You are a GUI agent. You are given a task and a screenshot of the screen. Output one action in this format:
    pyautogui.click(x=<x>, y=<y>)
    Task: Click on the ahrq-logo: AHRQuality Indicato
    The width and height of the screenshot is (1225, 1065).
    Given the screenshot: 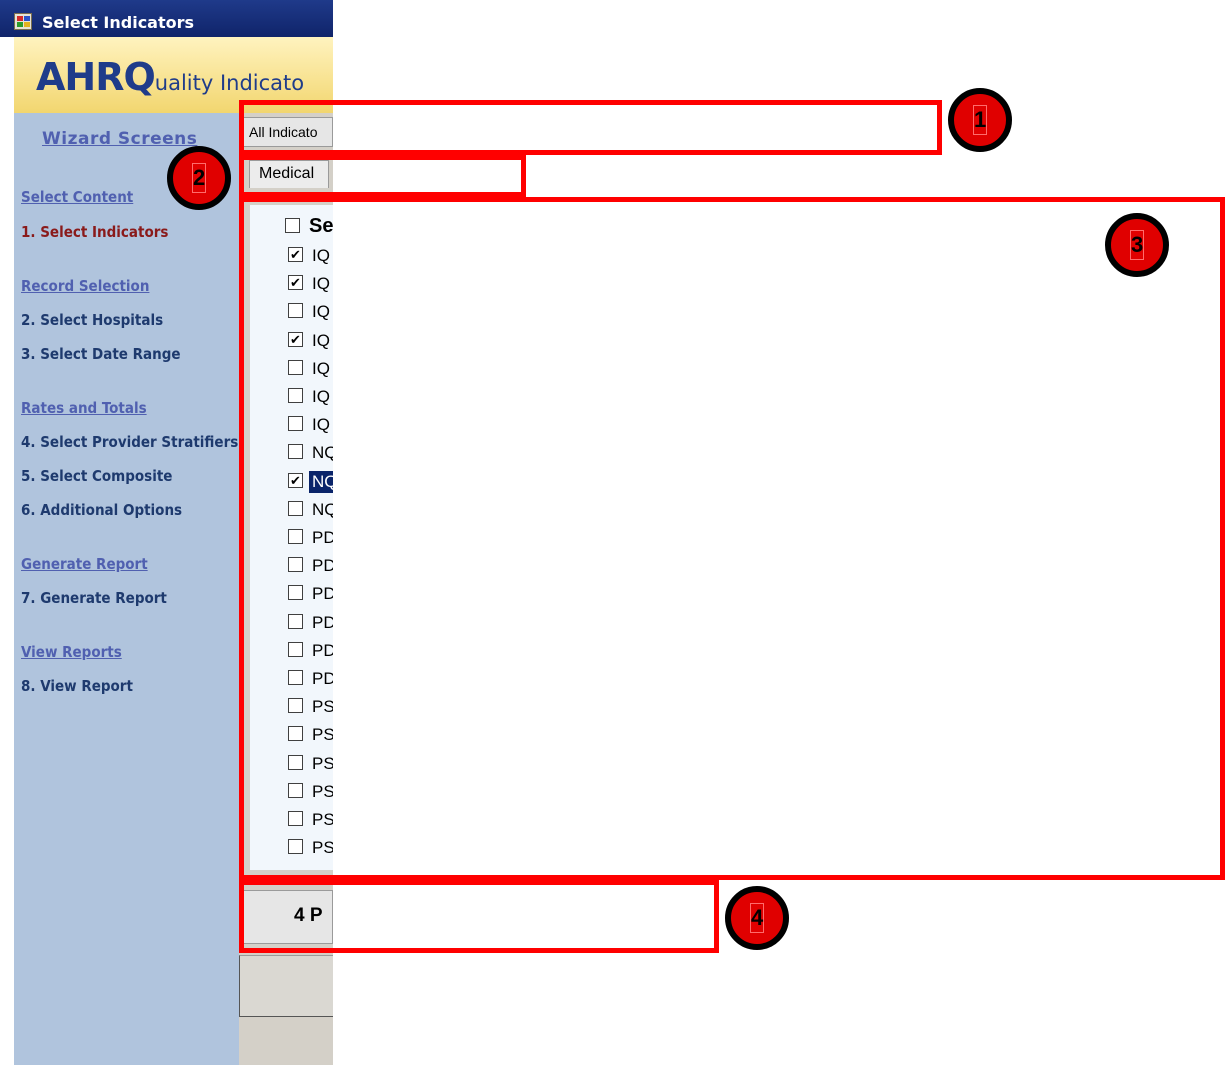 What is the action you would take?
    pyautogui.click(x=170, y=77)
    